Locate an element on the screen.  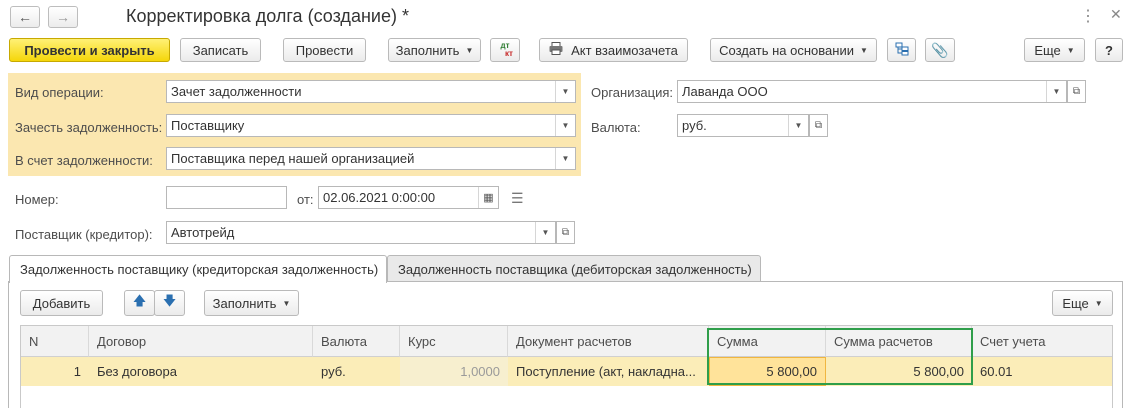
attach-button: 📎 is located at coordinates (940, 50).